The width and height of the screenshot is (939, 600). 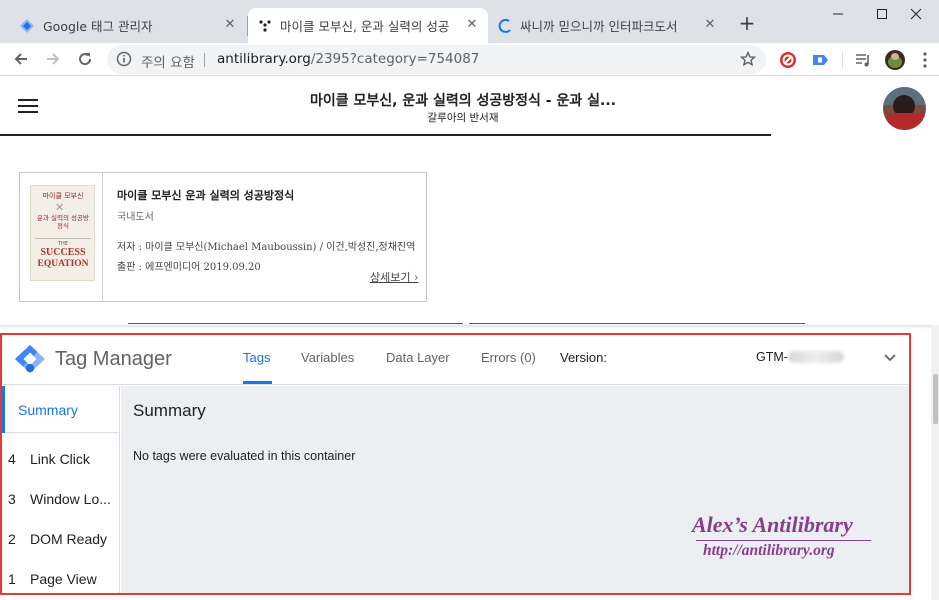 I want to click on event-number: 1, so click(x=12, y=579).